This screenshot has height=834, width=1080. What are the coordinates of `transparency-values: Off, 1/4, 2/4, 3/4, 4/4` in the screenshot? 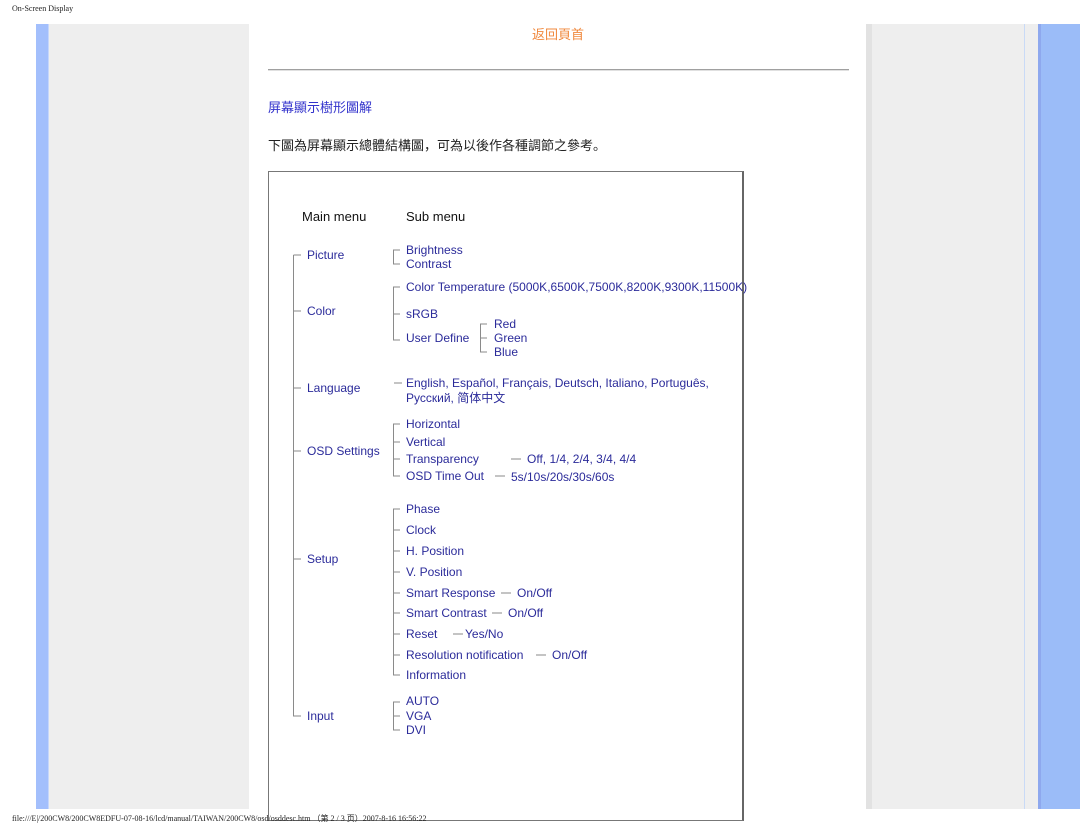 It's located at (582, 459).